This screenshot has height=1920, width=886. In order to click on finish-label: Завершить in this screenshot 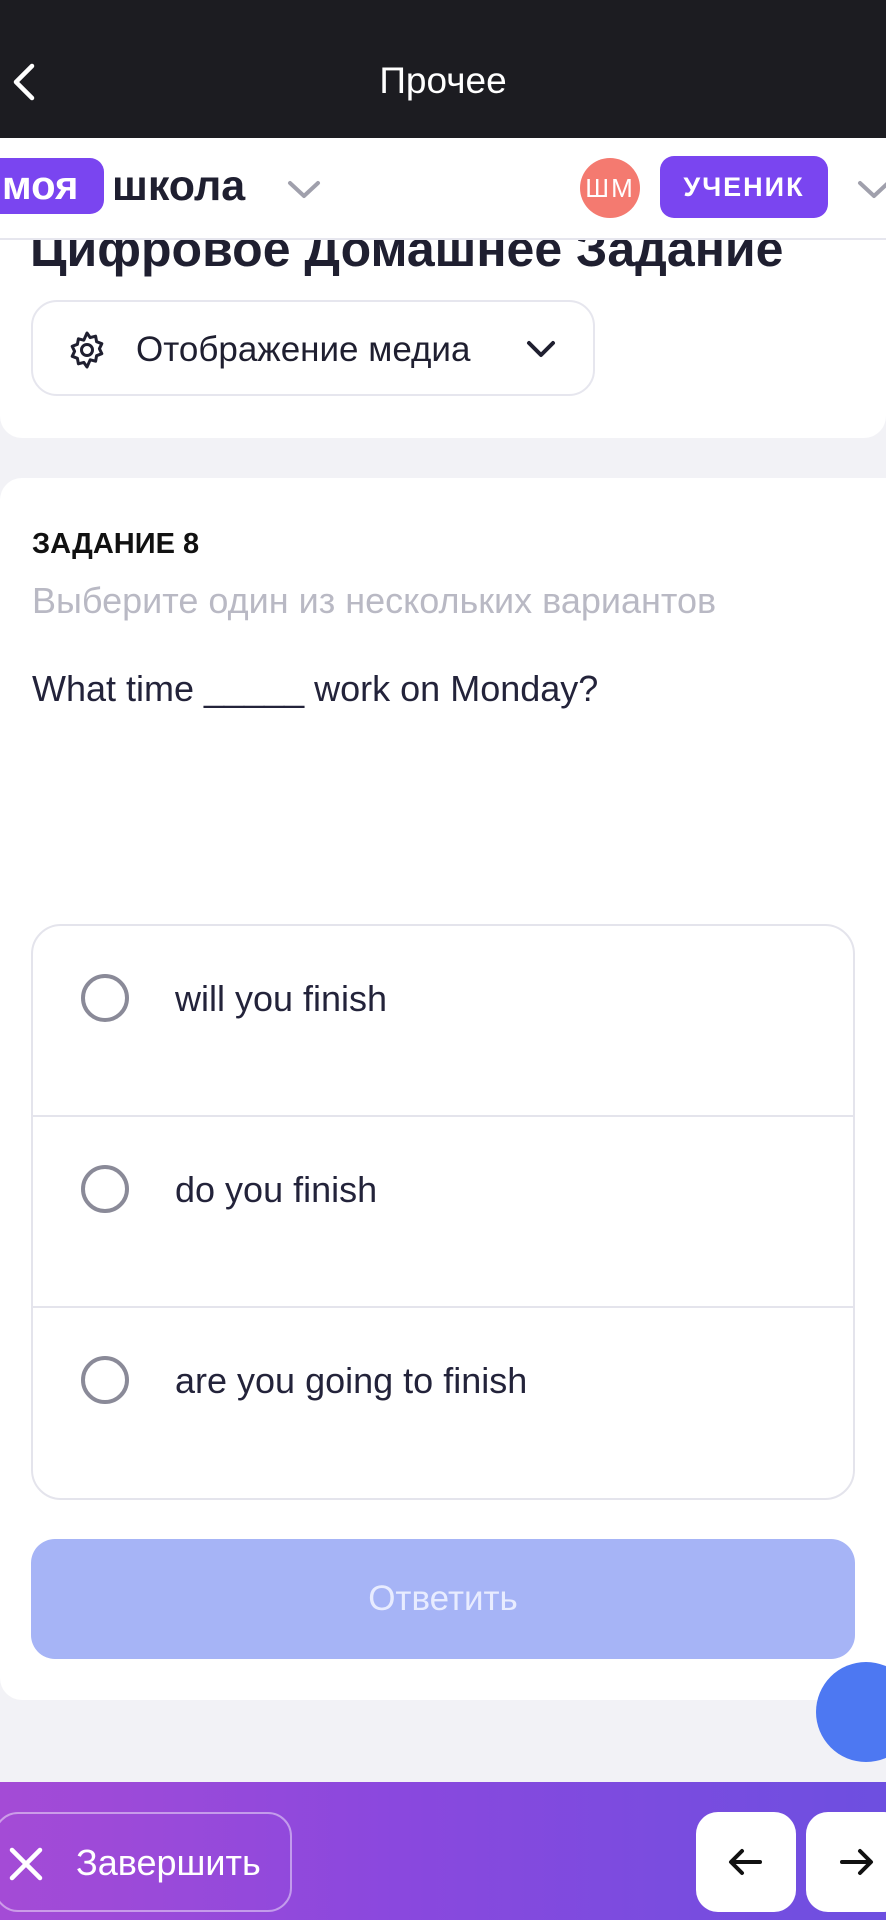, I will do `click(168, 1862)`.